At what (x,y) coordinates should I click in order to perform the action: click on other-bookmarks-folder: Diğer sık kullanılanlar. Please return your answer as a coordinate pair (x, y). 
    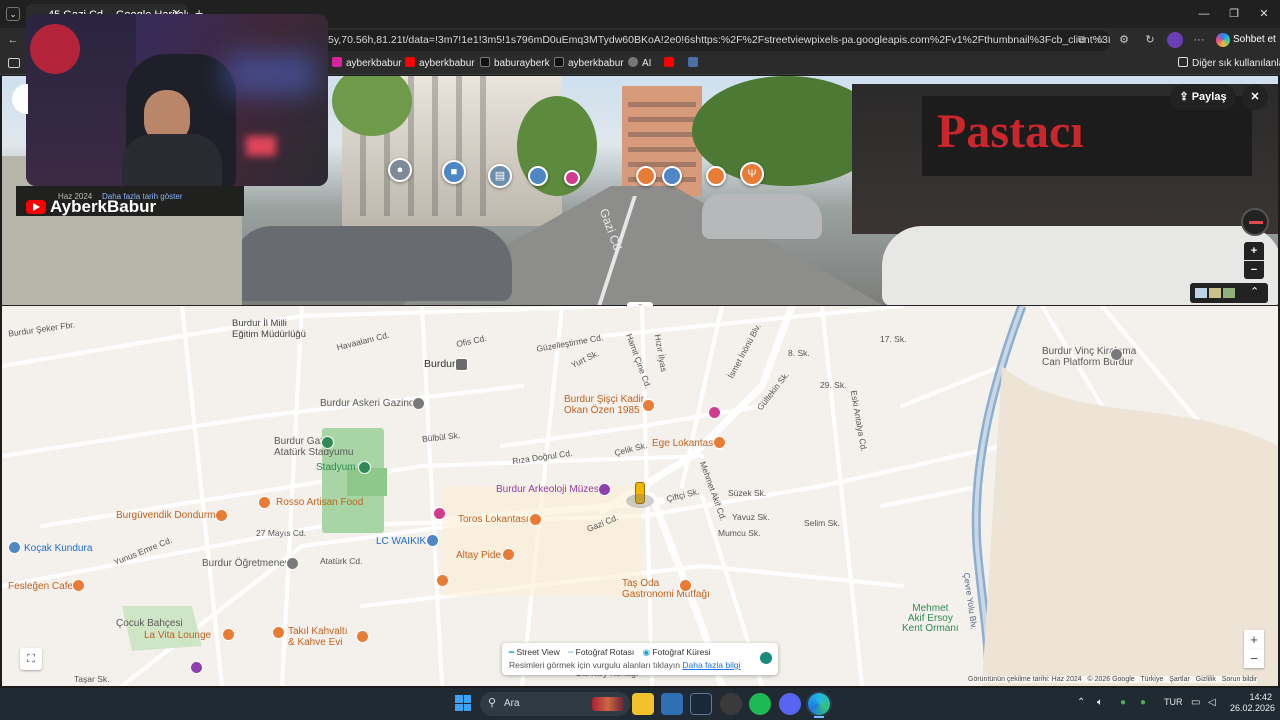
    Looking at the image, I should click on (1229, 64).